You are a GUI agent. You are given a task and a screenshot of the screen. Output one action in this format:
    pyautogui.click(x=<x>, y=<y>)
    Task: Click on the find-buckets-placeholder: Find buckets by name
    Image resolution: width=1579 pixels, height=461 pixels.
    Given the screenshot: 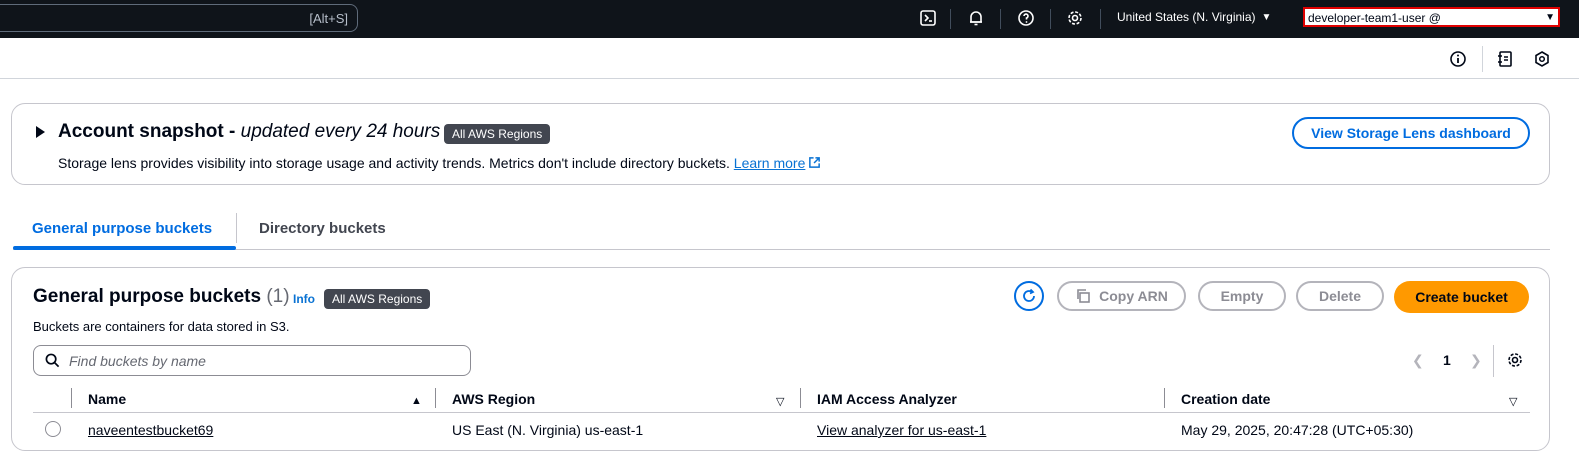 What is the action you would take?
    pyautogui.click(x=137, y=361)
    